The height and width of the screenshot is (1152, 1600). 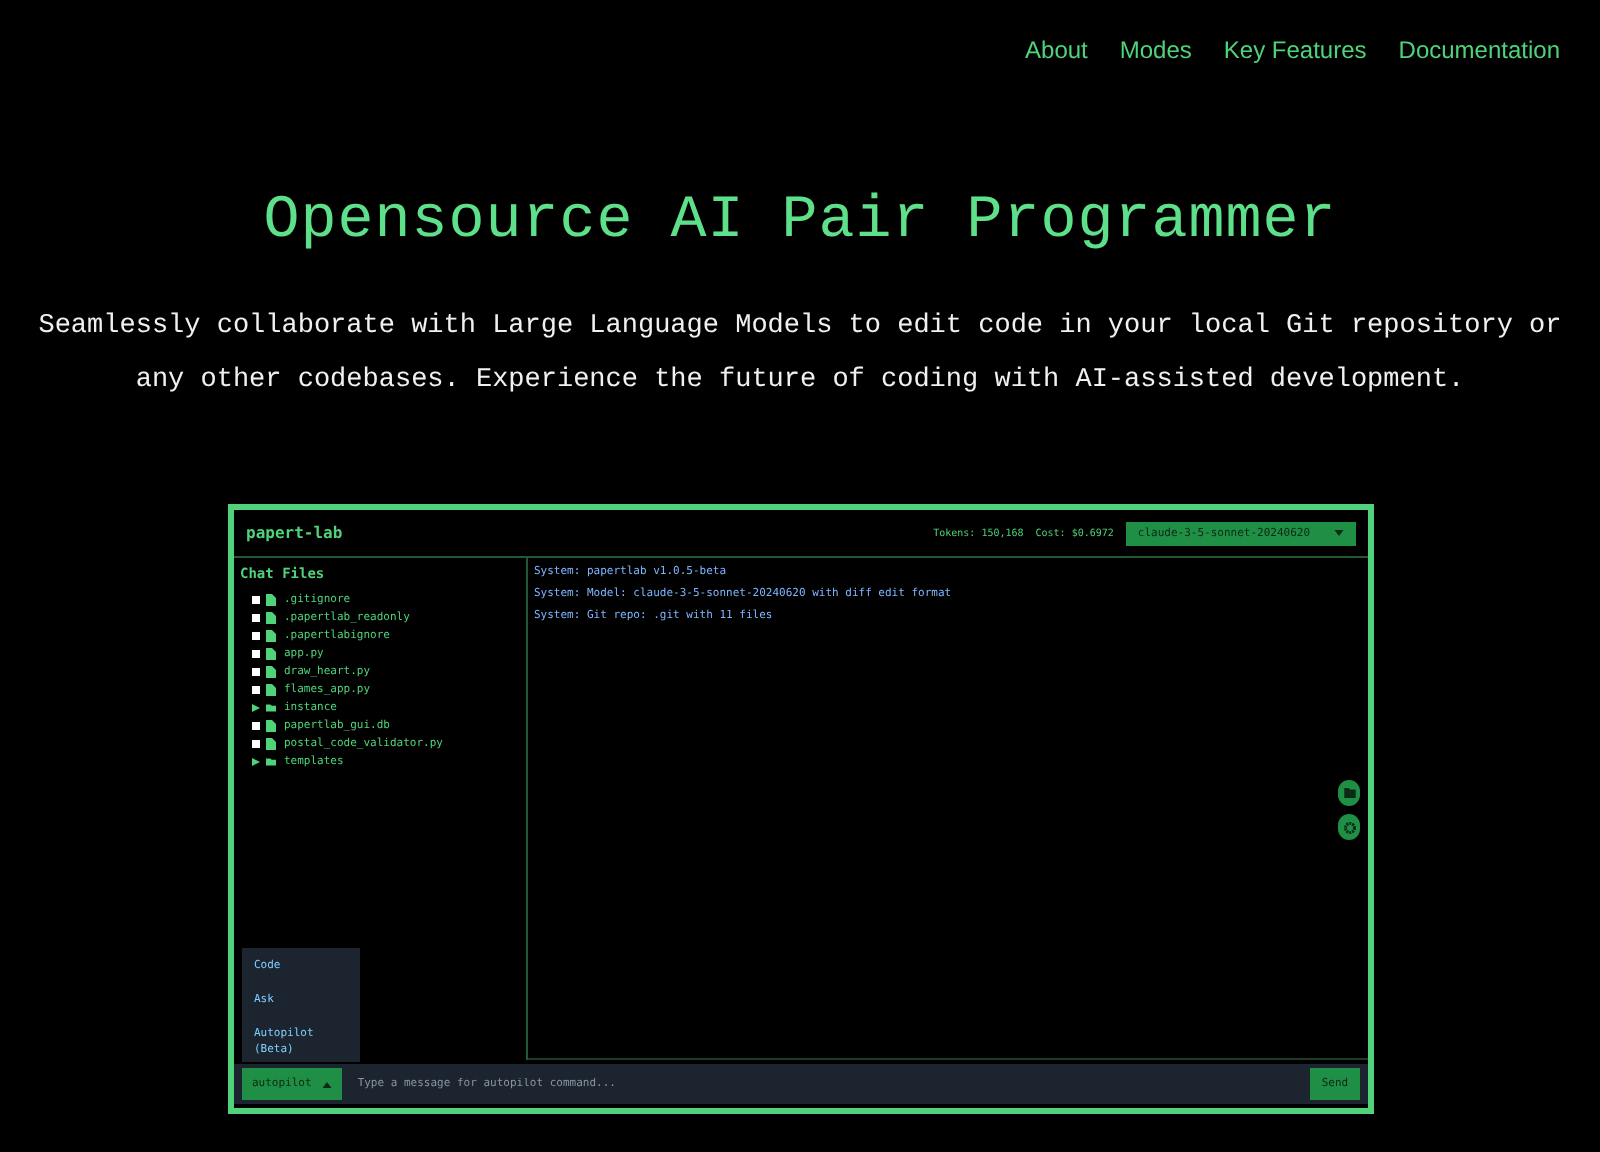 What do you see at coordinates (1295, 50) in the screenshot?
I see `nav-link: Key Features` at bounding box center [1295, 50].